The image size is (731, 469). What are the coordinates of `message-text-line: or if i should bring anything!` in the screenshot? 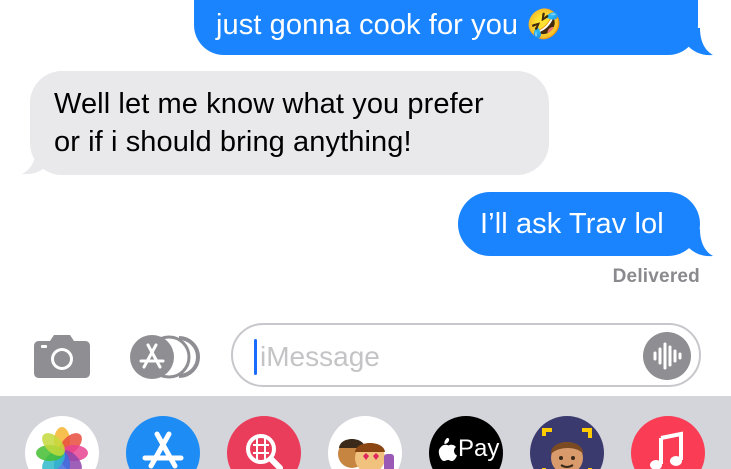 It's located at (233, 142).